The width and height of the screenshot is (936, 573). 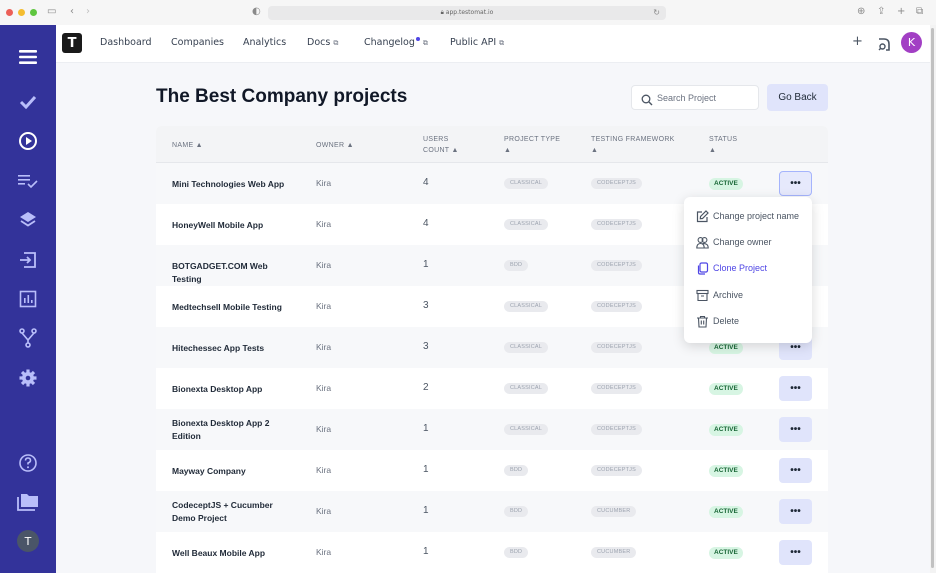 What do you see at coordinates (703, 268) in the screenshot?
I see `copy-icon` at bounding box center [703, 268].